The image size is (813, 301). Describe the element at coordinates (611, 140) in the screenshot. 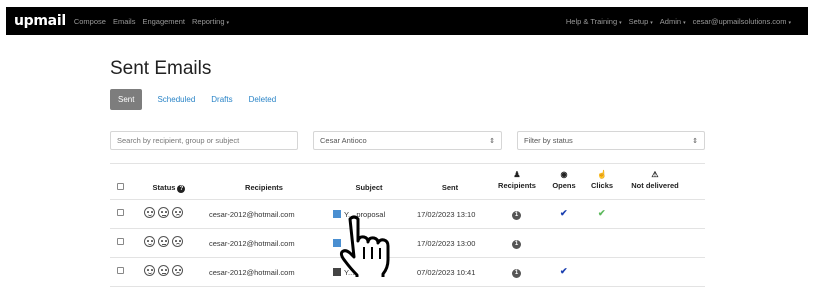

I see `status-filter-select: Filter by status ⇕` at that location.